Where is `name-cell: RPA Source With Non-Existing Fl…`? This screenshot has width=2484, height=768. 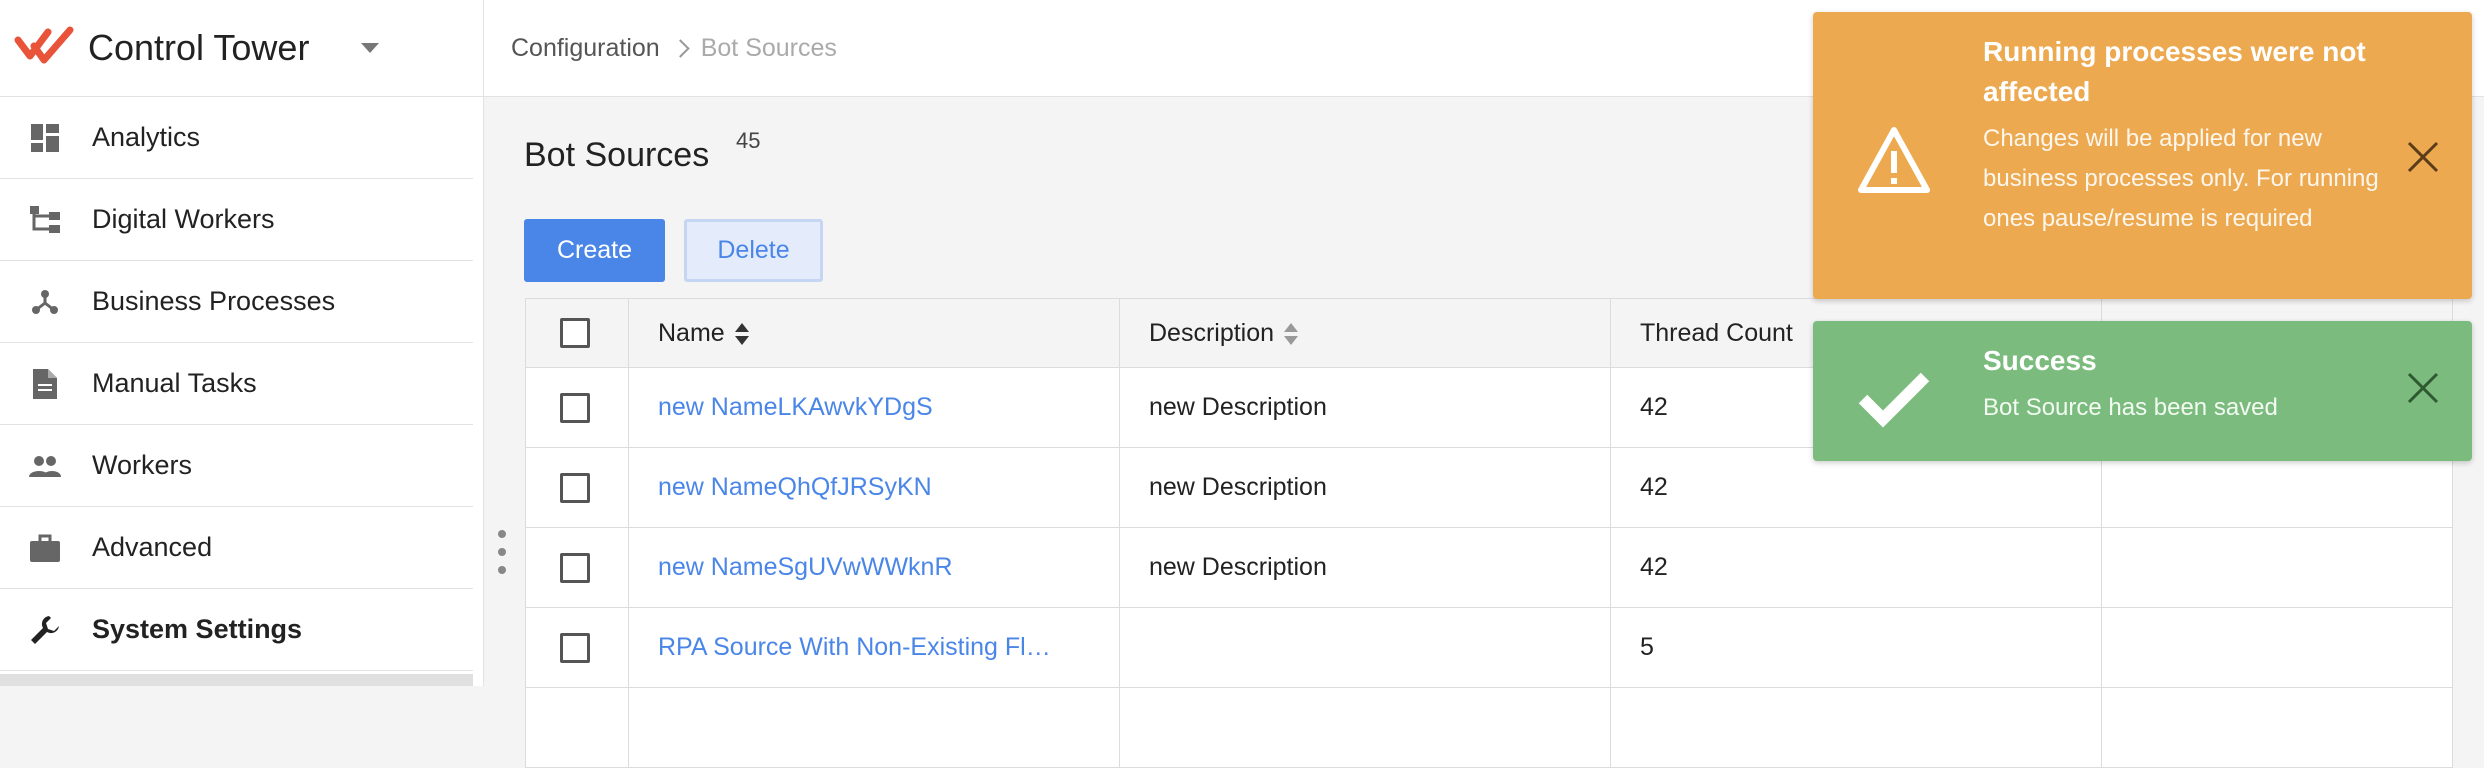 name-cell: RPA Source With Non-Existing Fl… is located at coordinates (874, 647).